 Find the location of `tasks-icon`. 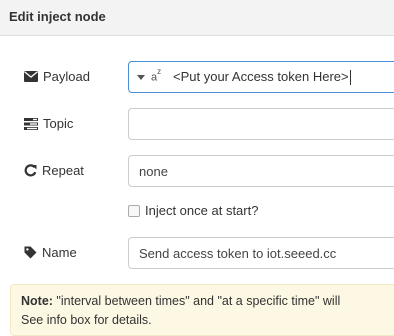

tasks-icon is located at coordinates (31, 123).